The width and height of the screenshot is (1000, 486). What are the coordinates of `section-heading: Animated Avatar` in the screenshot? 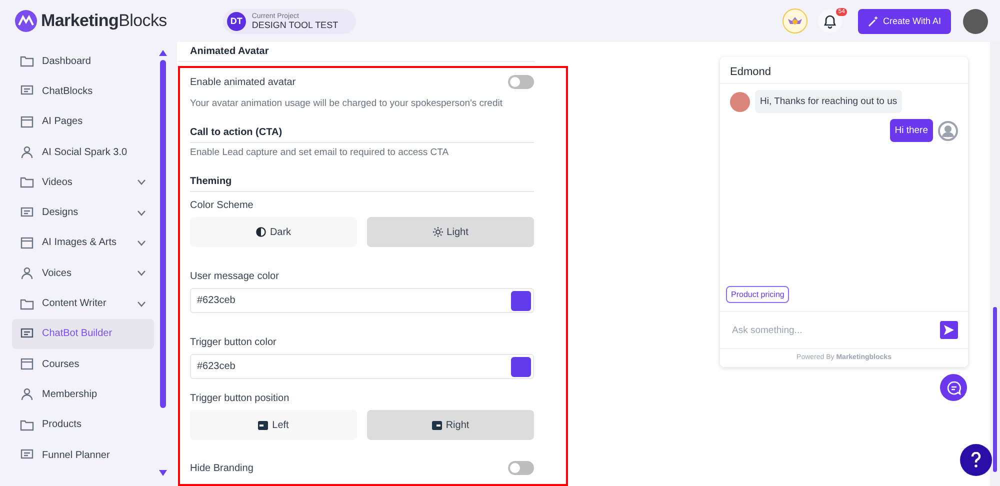 It's located at (356, 53).